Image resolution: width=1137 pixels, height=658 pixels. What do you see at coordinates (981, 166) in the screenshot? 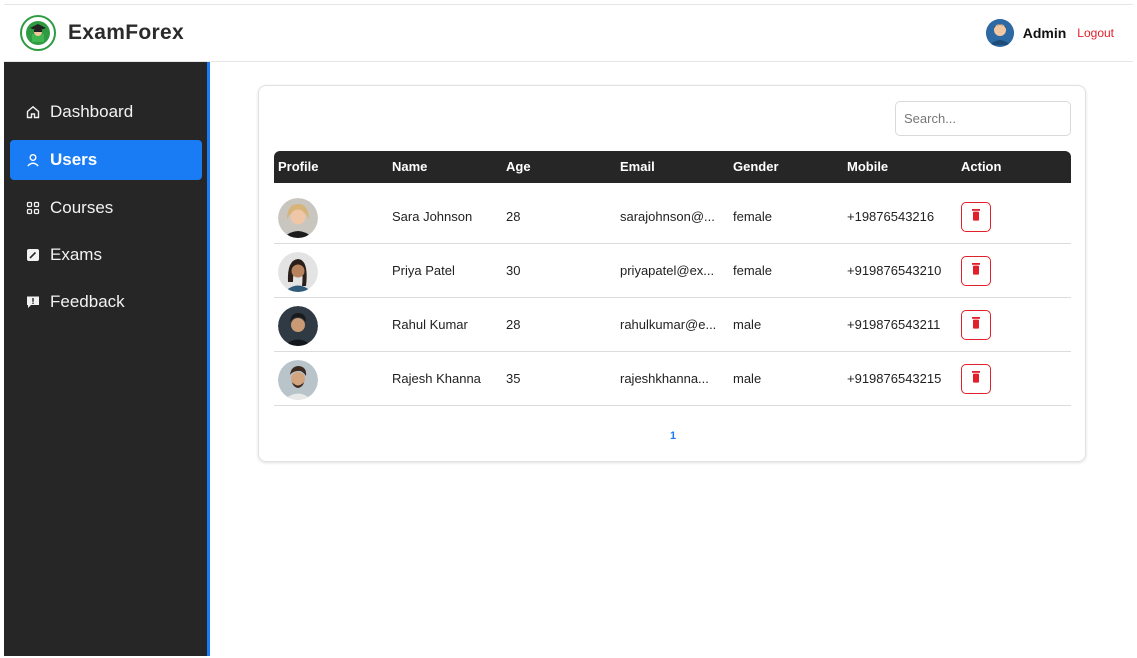
I see `column-header-action: Action` at bounding box center [981, 166].